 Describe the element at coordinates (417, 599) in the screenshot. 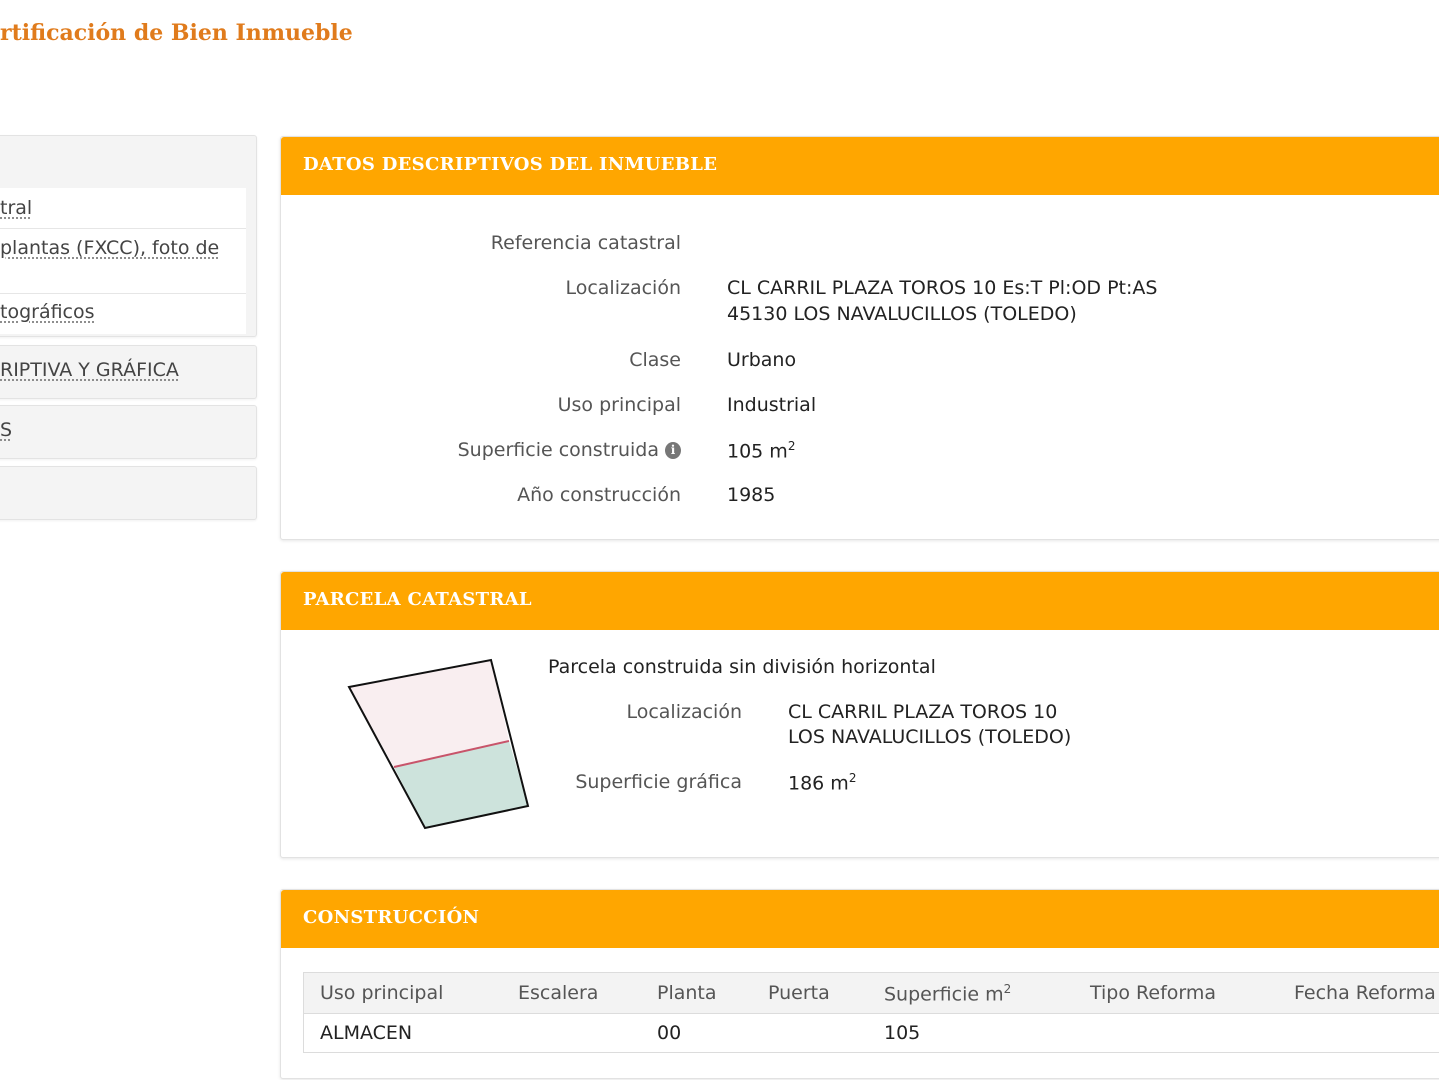

I see `panel-title: PARCELA CATASTRAL` at that location.